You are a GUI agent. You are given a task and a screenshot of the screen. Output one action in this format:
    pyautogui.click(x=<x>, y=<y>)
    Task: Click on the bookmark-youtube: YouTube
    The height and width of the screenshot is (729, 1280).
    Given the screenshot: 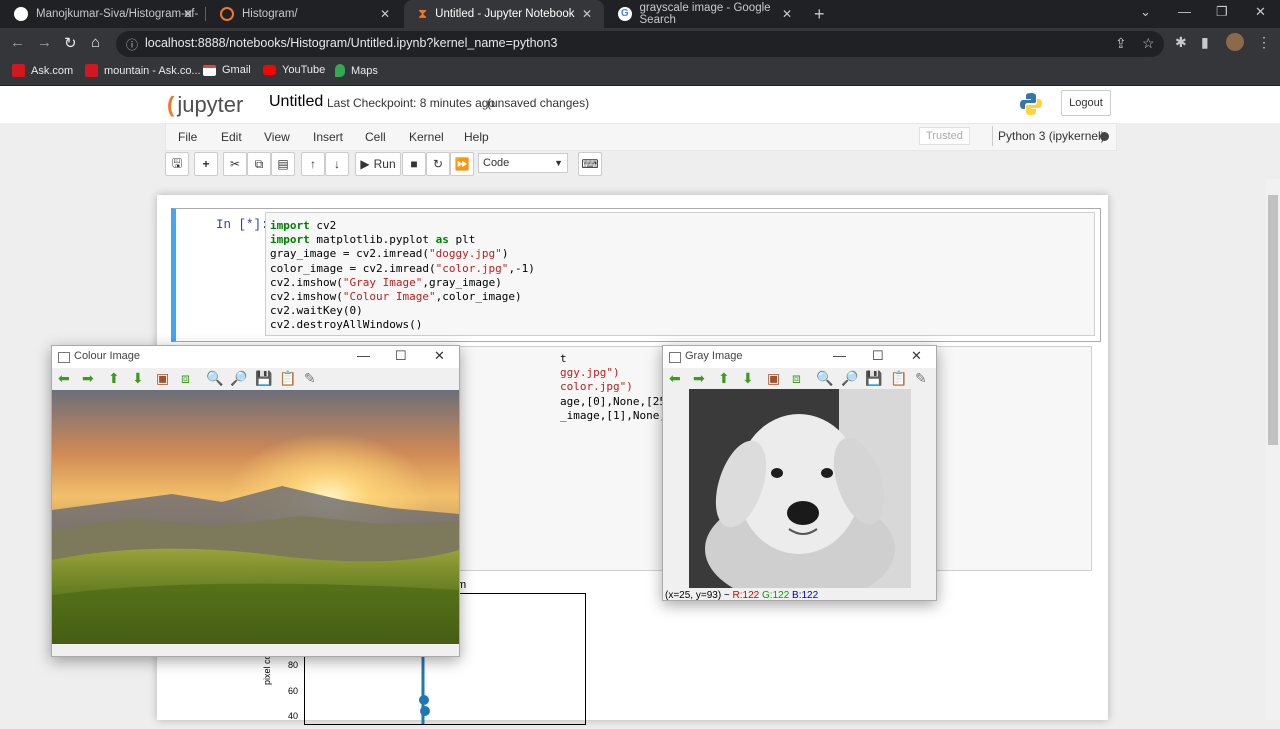 What is the action you would take?
    pyautogui.click(x=294, y=70)
    